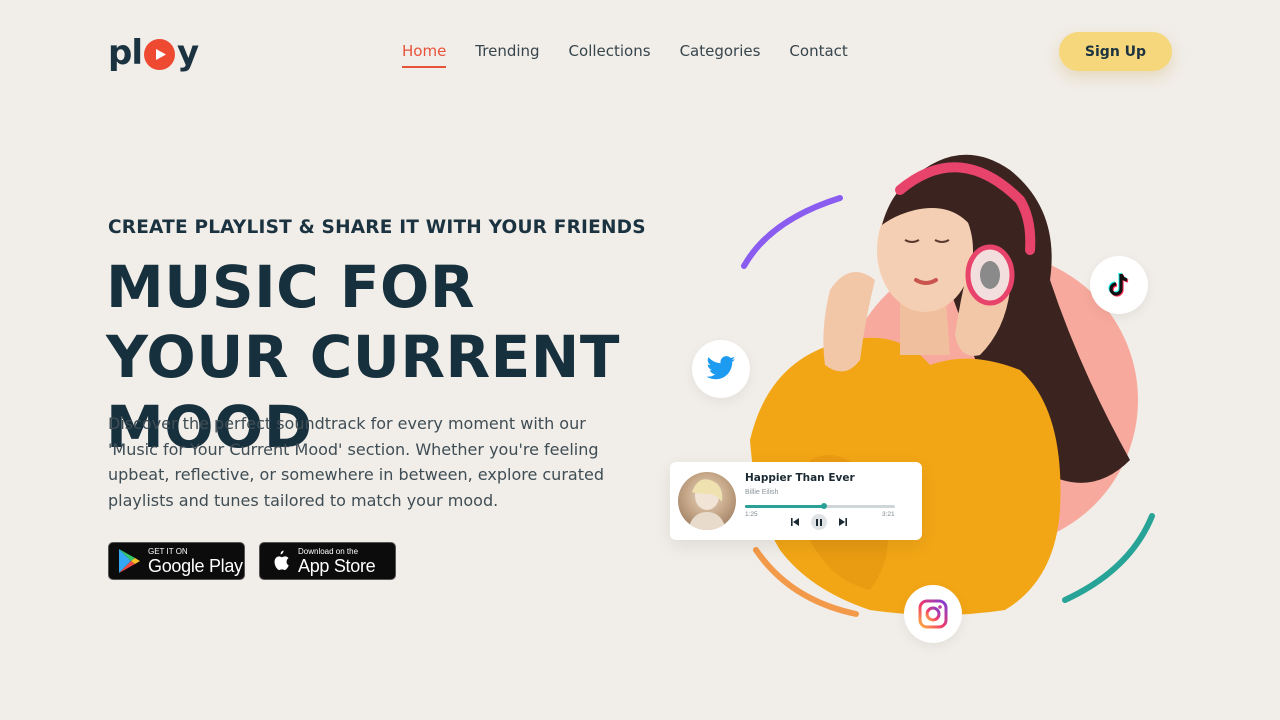  I want to click on app-store-small: Download on the, so click(328, 551).